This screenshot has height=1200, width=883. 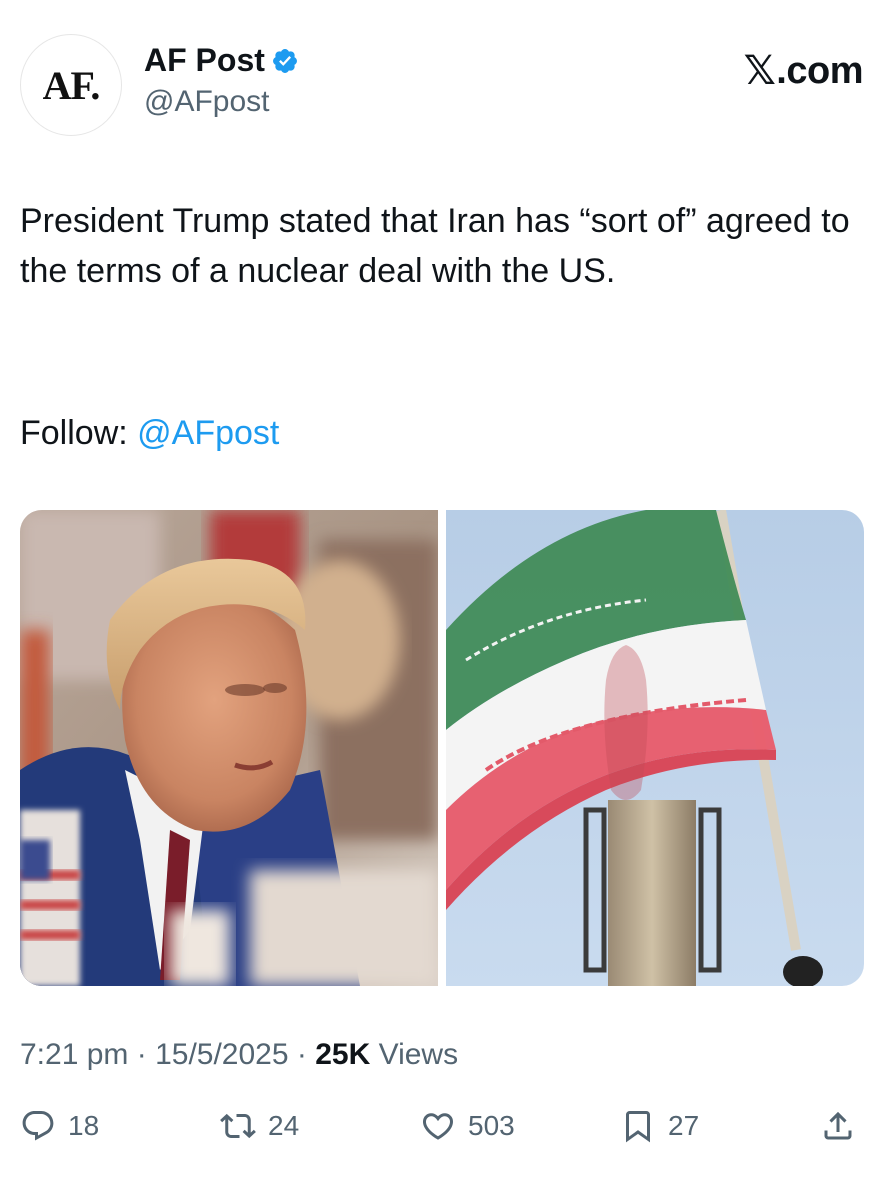 I want to click on follow-label: Follow:, so click(x=79, y=433).